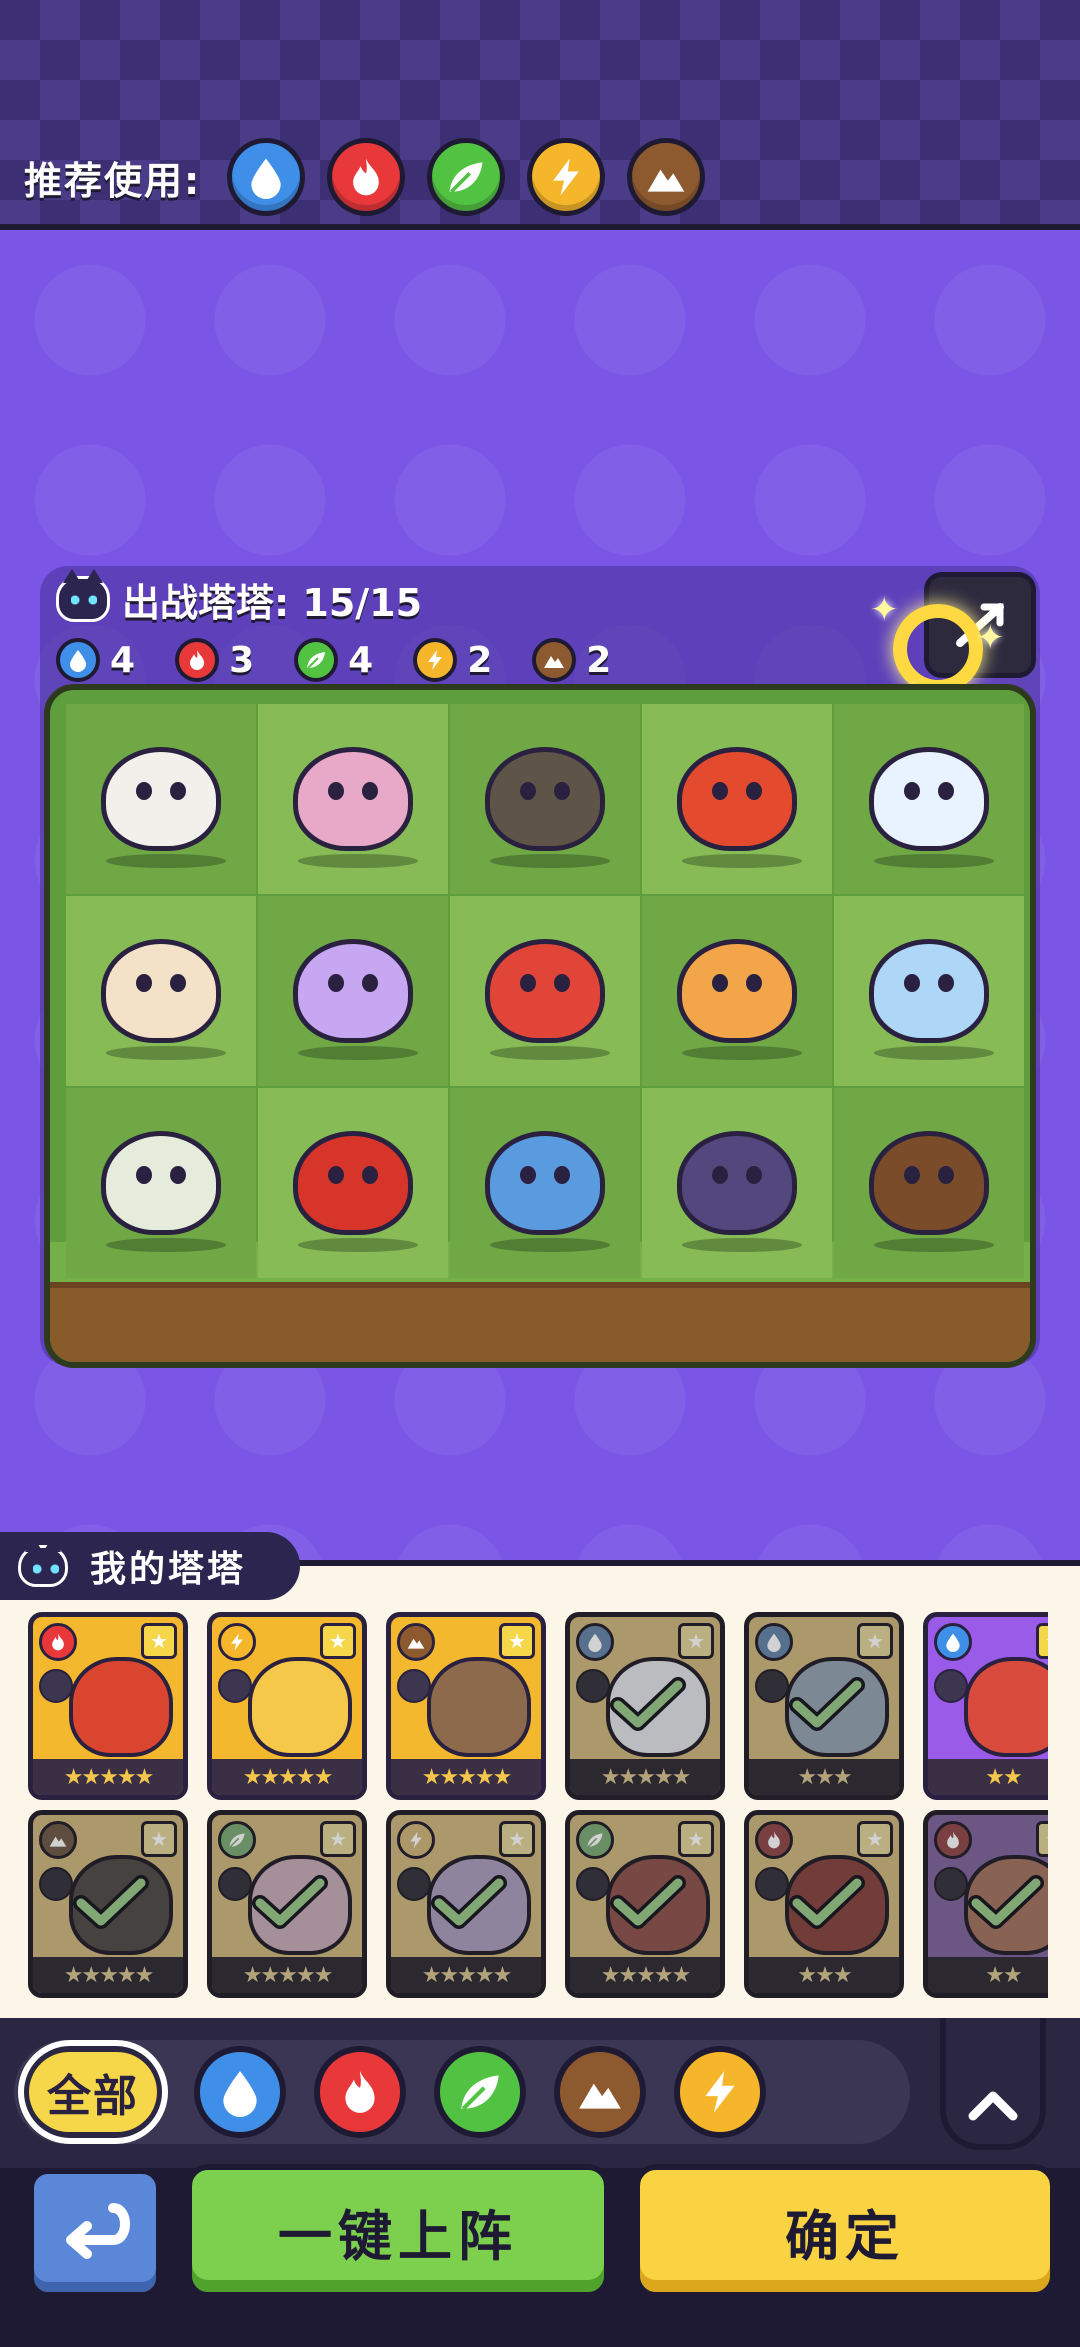  I want to click on flower-bug-tower, so click(547, 999).